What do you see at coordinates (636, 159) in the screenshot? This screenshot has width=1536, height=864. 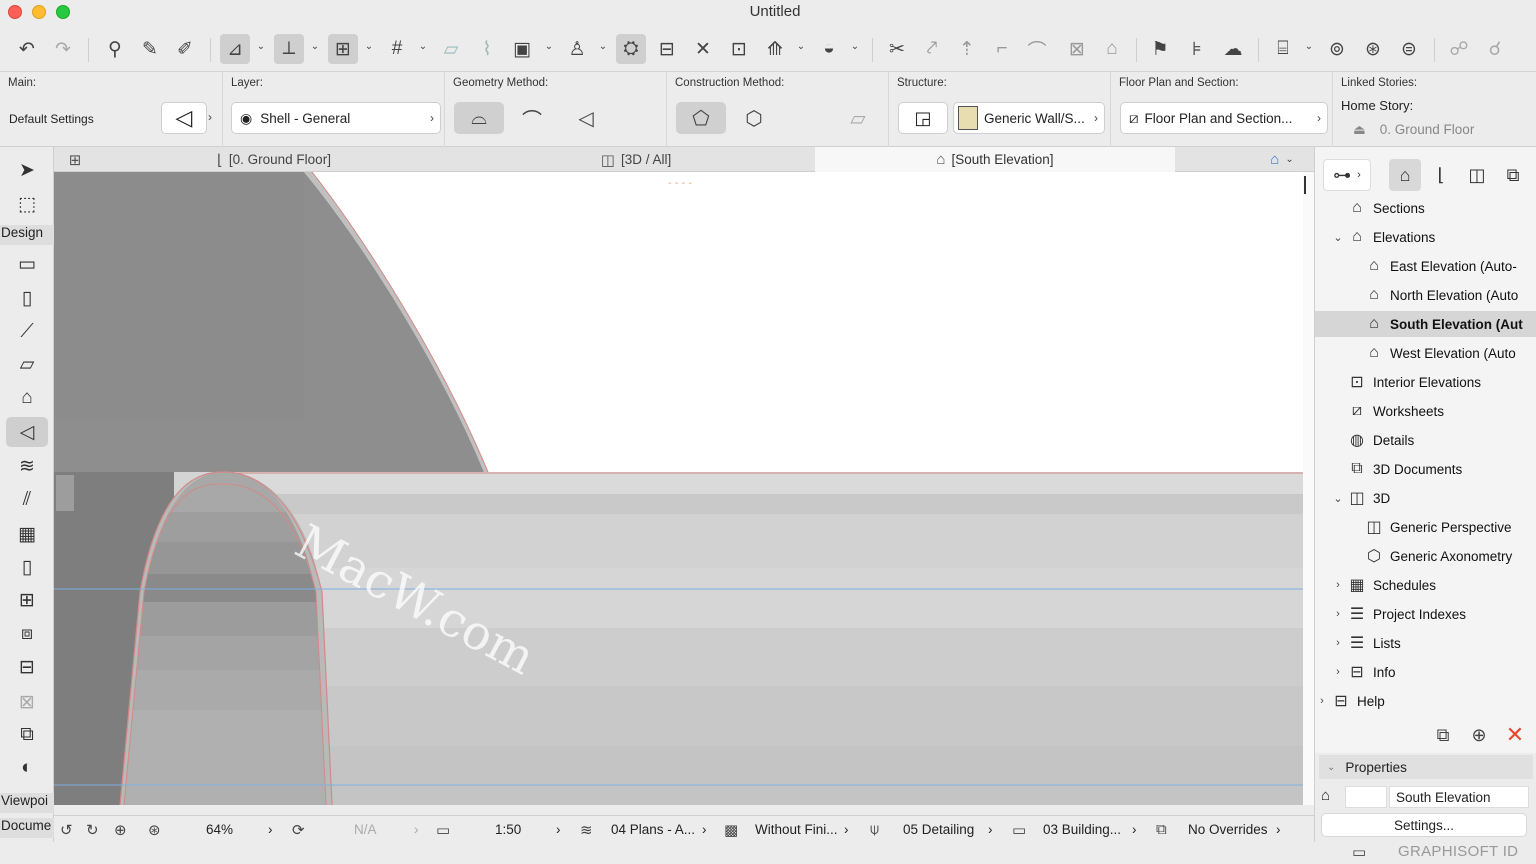 I see `tab-3d: ◫ [3D / All]` at bounding box center [636, 159].